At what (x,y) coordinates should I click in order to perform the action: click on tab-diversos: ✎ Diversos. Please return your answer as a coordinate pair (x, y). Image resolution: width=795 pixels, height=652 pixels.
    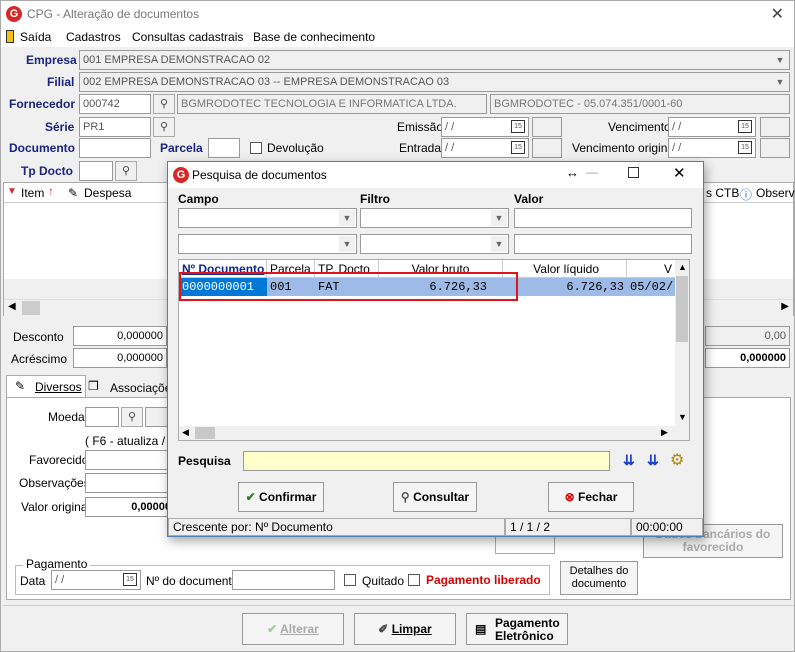
    Looking at the image, I should click on (46, 386).